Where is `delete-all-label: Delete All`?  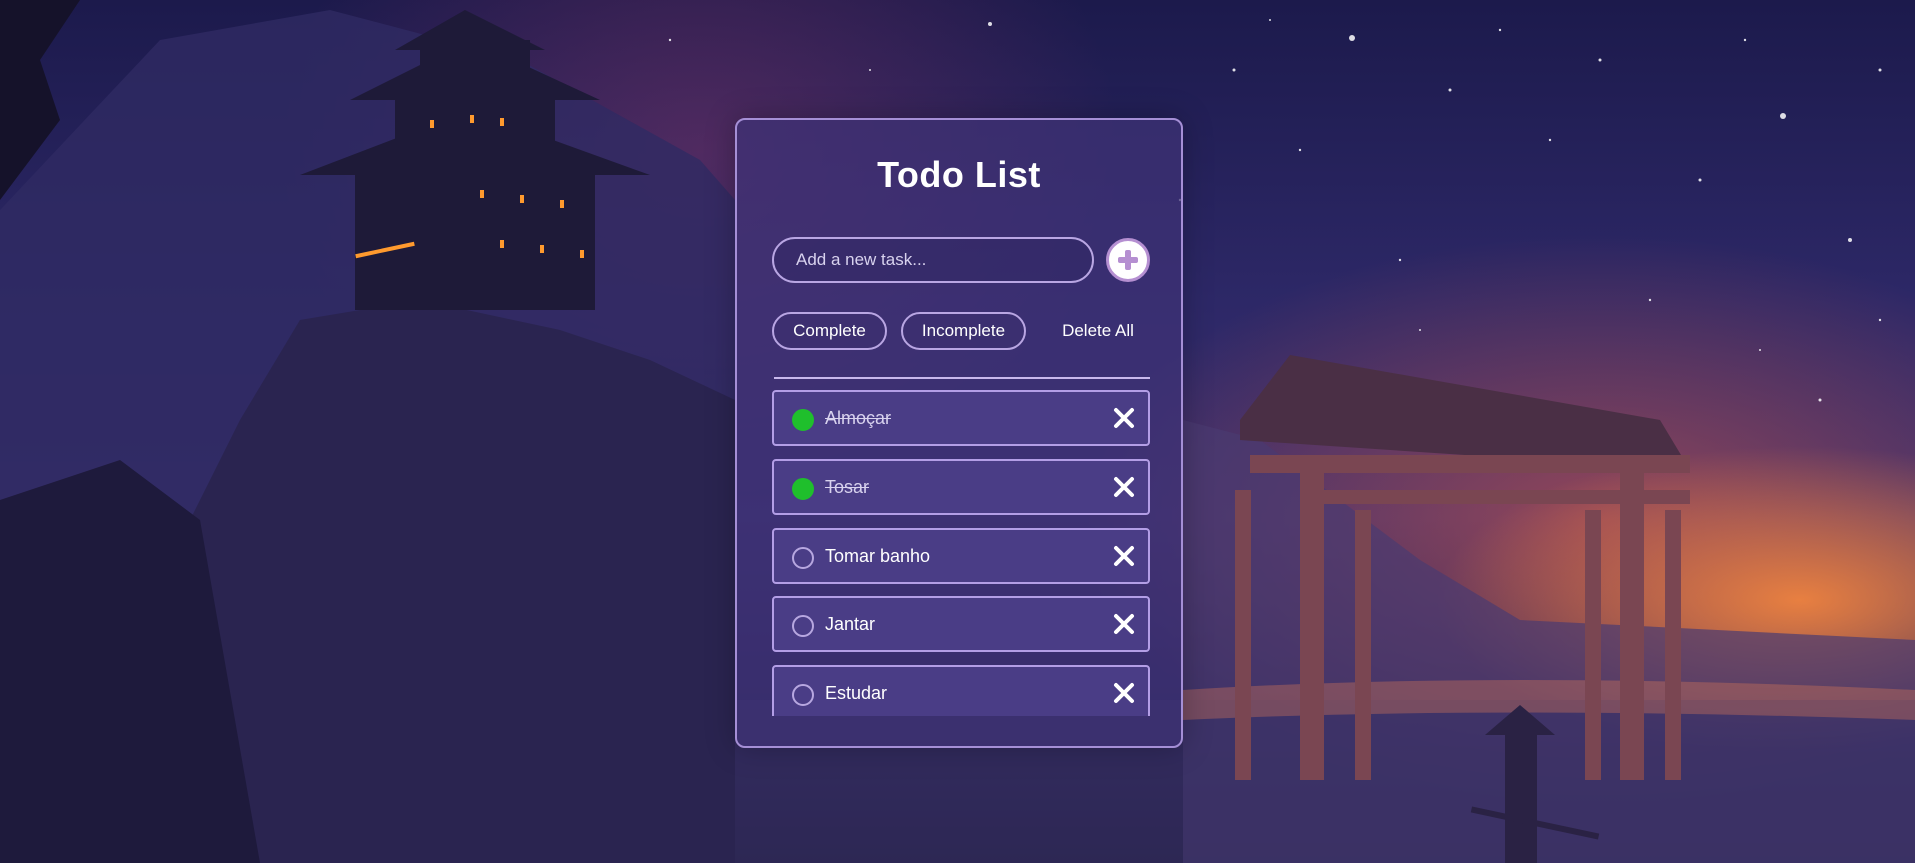
delete-all-label: Delete All is located at coordinates (1098, 330).